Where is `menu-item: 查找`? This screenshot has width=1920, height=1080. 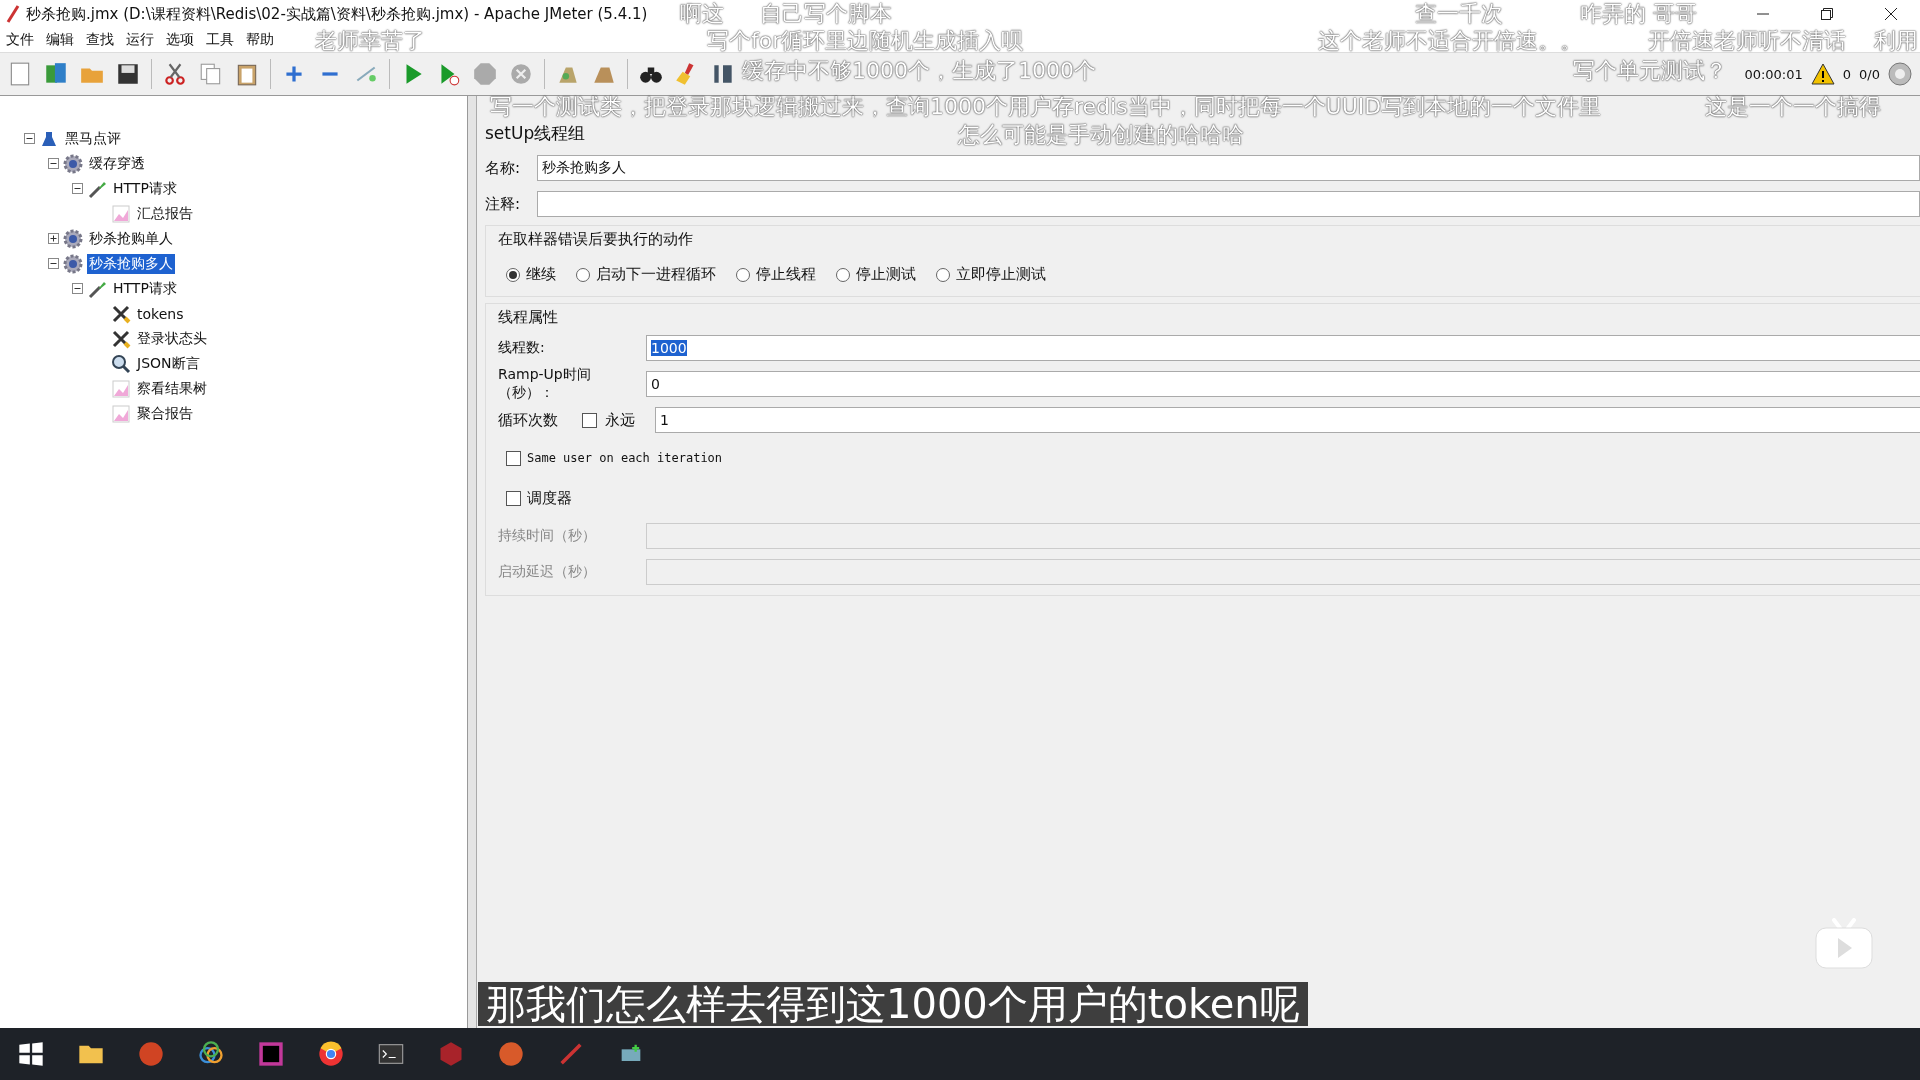
menu-item: 查找 is located at coordinates (100, 40).